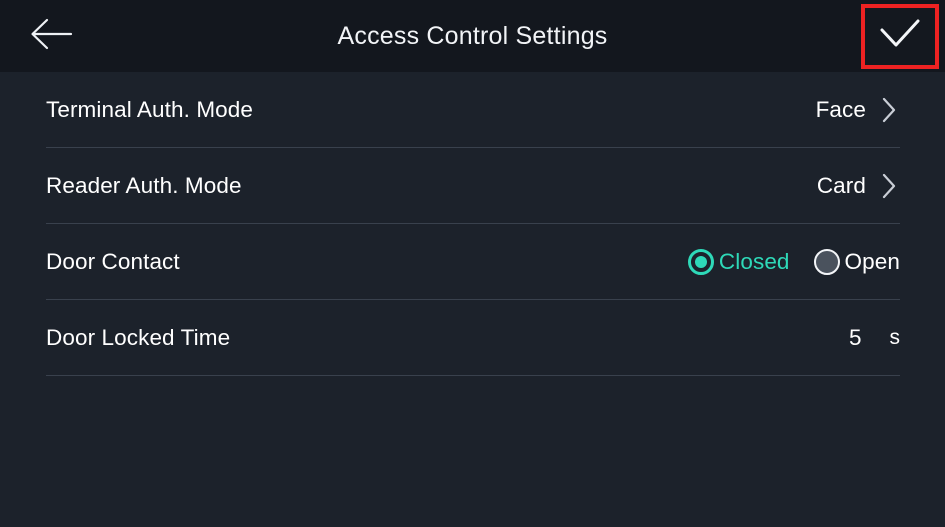 Image resolution: width=945 pixels, height=527 pixels. I want to click on setting-row-reader-auth-mode: Reader Auth. Mode Card, so click(472, 186).